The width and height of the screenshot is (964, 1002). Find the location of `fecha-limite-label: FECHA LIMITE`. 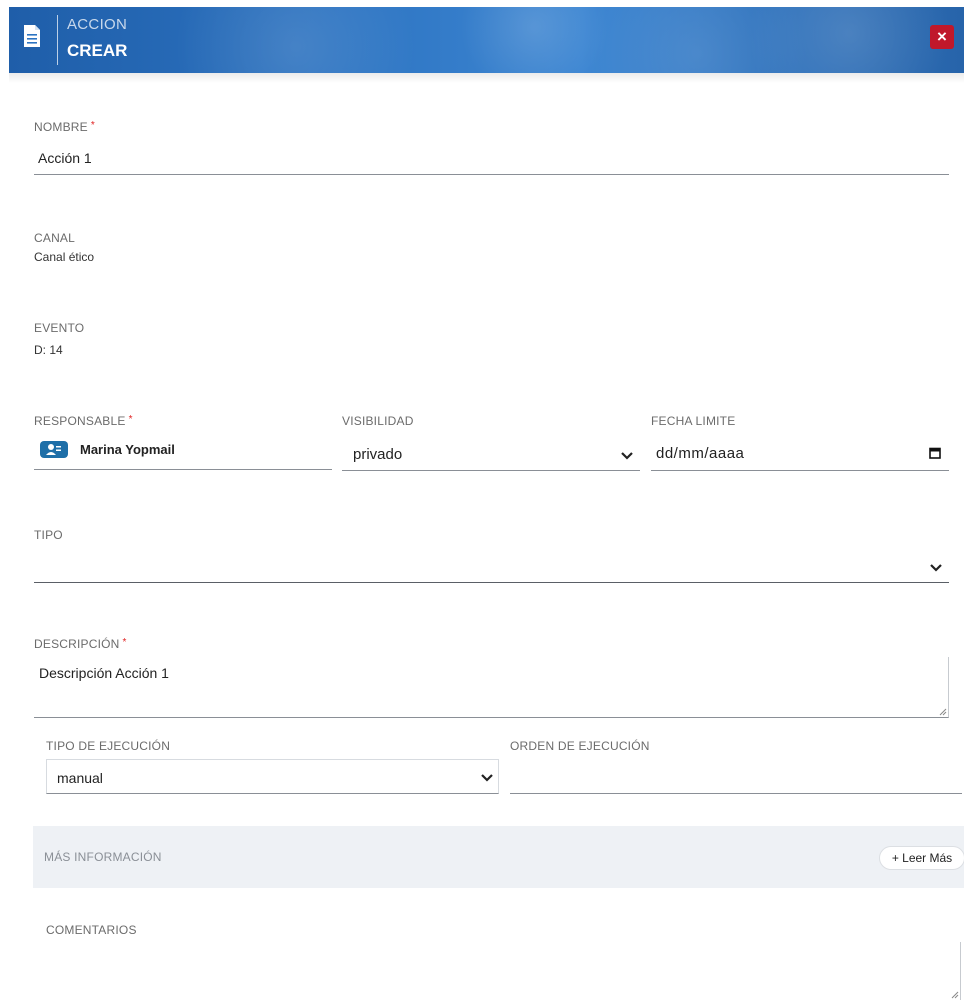

fecha-limite-label: FECHA LIMITE is located at coordinates (693, 421).